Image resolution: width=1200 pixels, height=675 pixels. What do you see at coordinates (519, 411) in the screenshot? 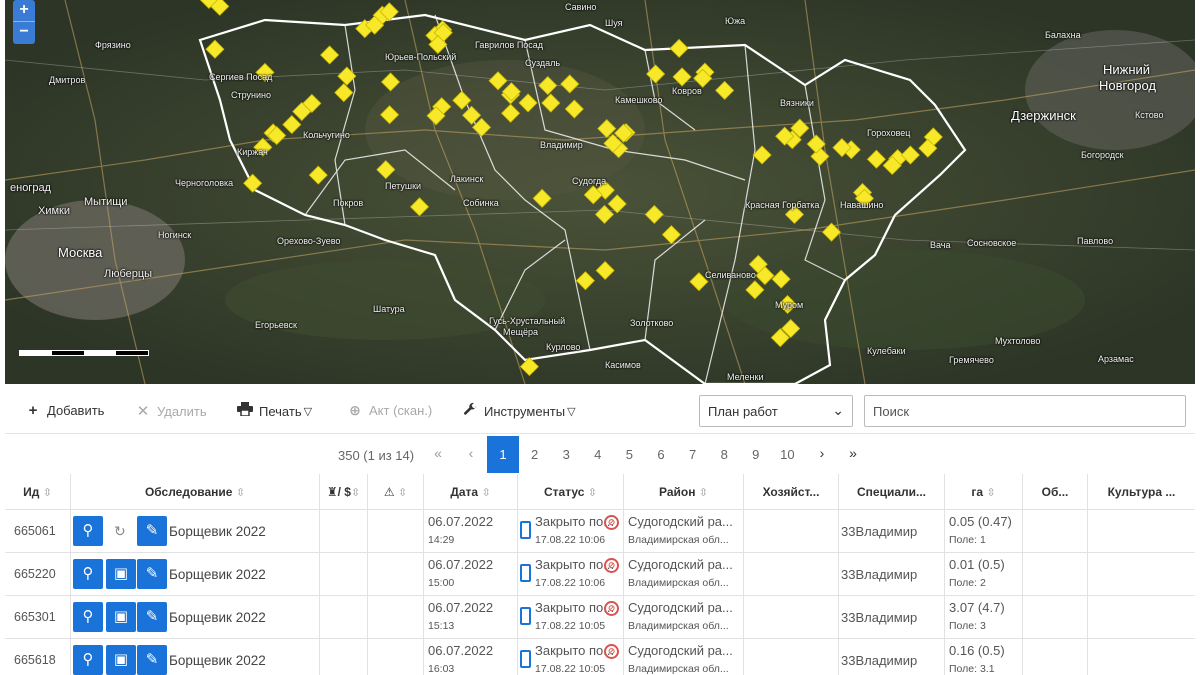
I see `tools-button: Инструменты ▽` at bounding box center [519, 411].